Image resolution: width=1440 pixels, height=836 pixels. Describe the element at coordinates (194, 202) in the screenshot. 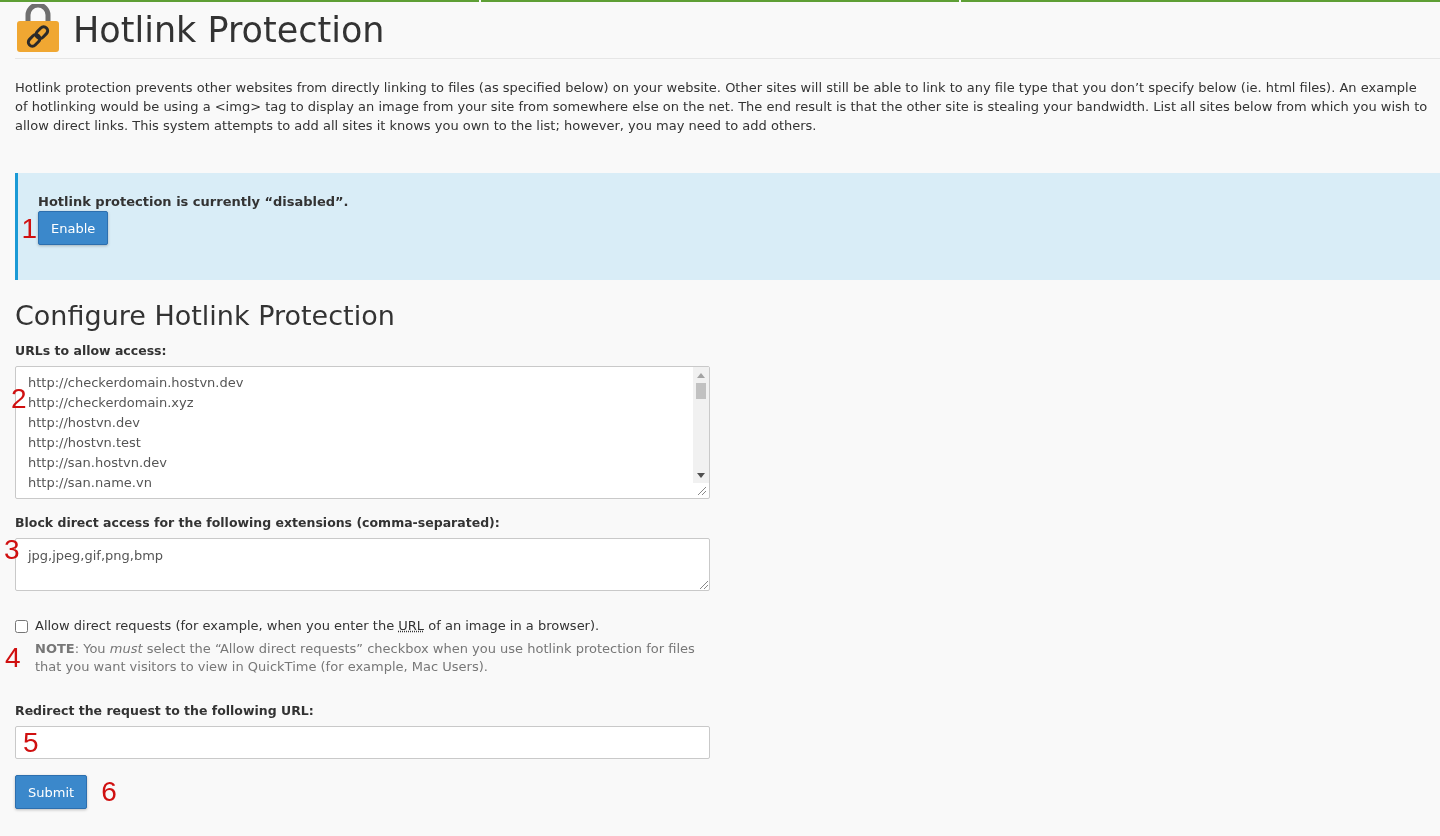

I see `status-message: Hotlink protection is currently “disabled”.` at that location.